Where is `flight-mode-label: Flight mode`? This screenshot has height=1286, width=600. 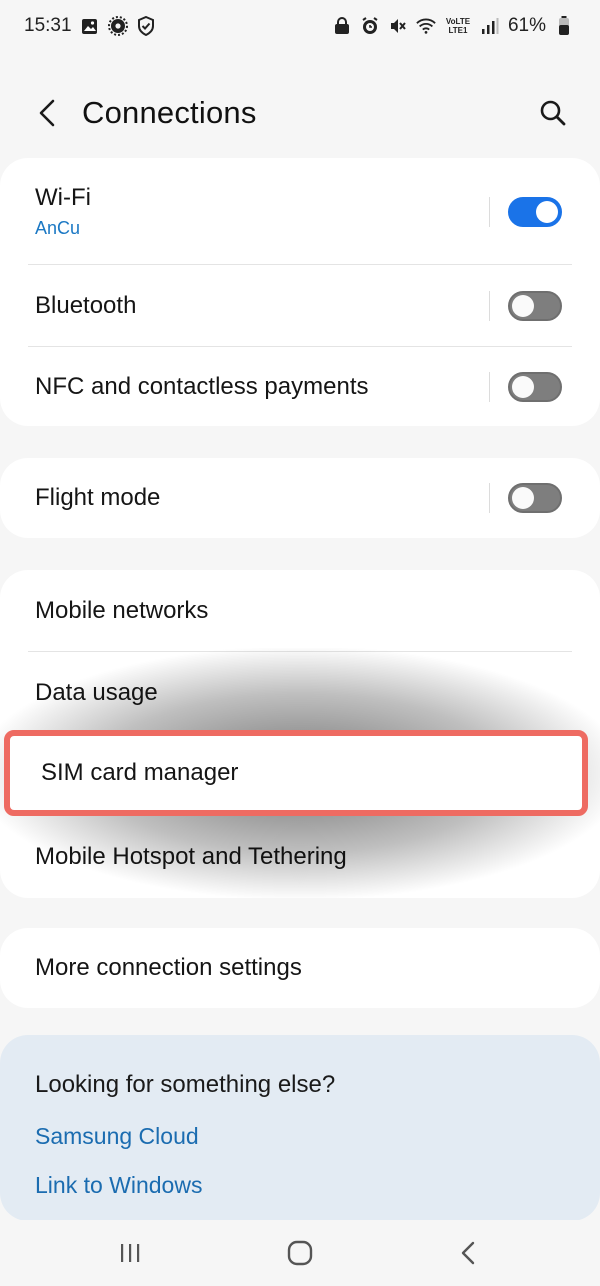 flight-mode-label: Flight mode is located at coordinates (98, 497).